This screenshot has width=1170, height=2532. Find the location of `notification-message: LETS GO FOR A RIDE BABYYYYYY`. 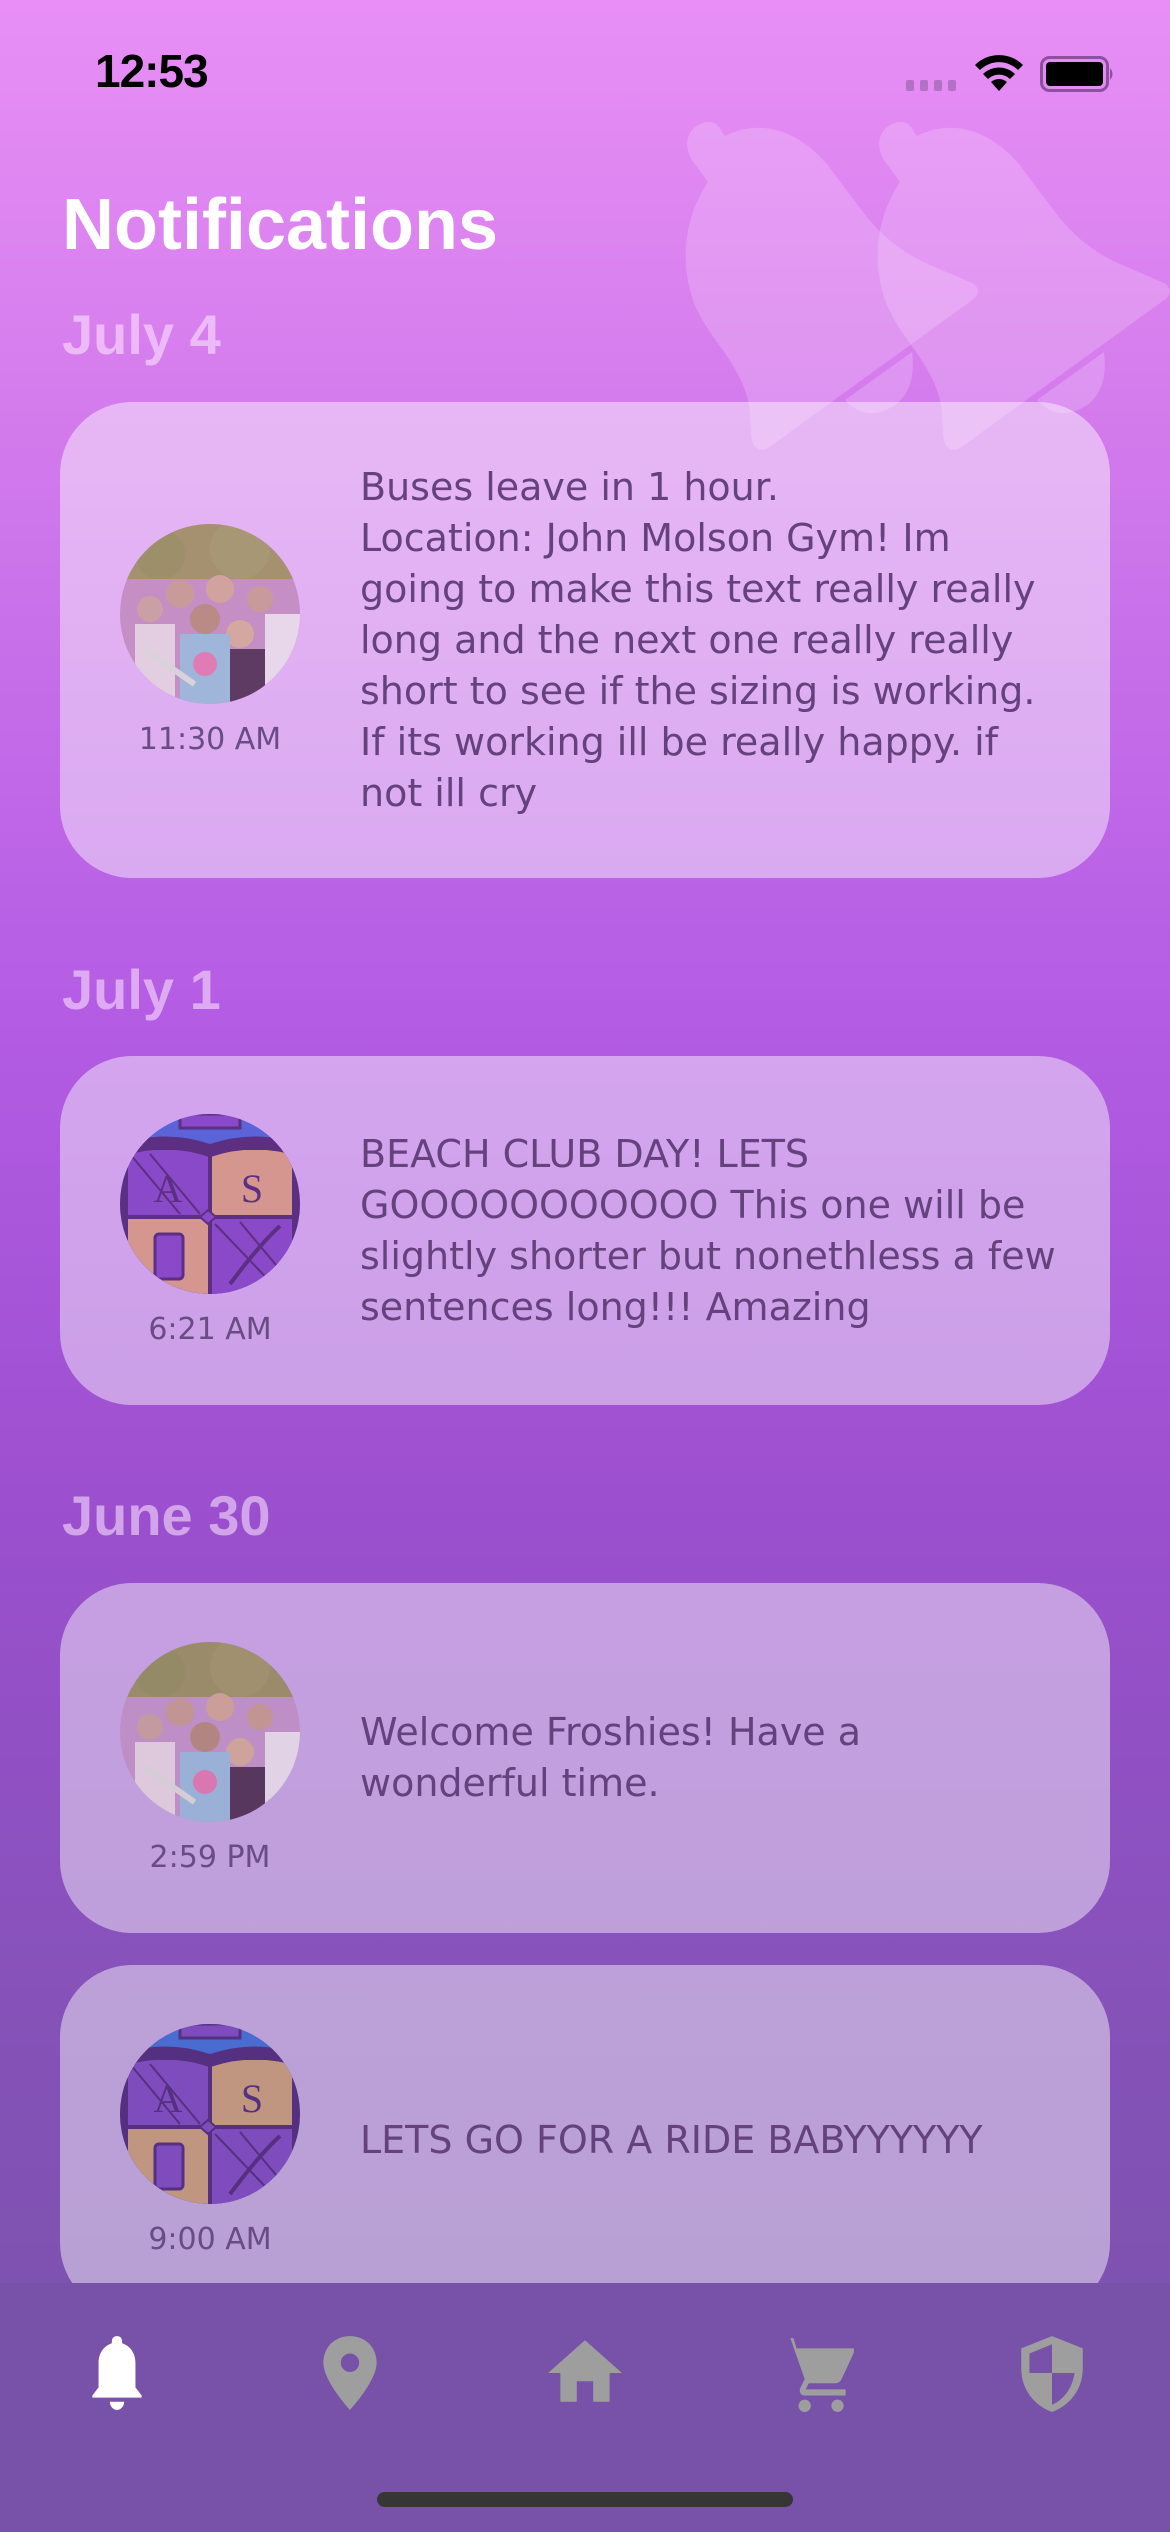

notification-message: LETS GO FOR A RIDE BABYYYYYY is located at coordinates (671, 2139).